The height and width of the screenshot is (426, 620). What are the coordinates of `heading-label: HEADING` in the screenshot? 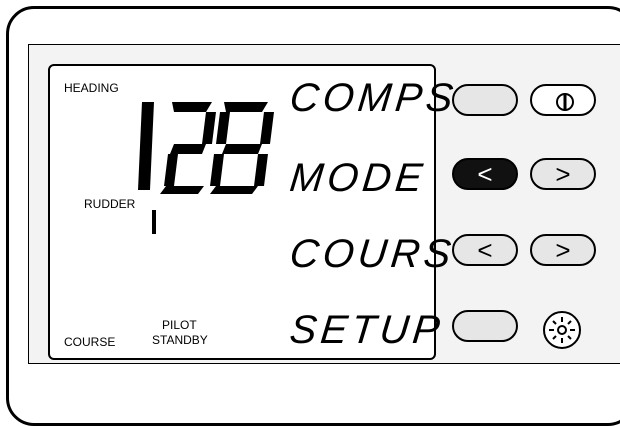 It's located at (91, 88).